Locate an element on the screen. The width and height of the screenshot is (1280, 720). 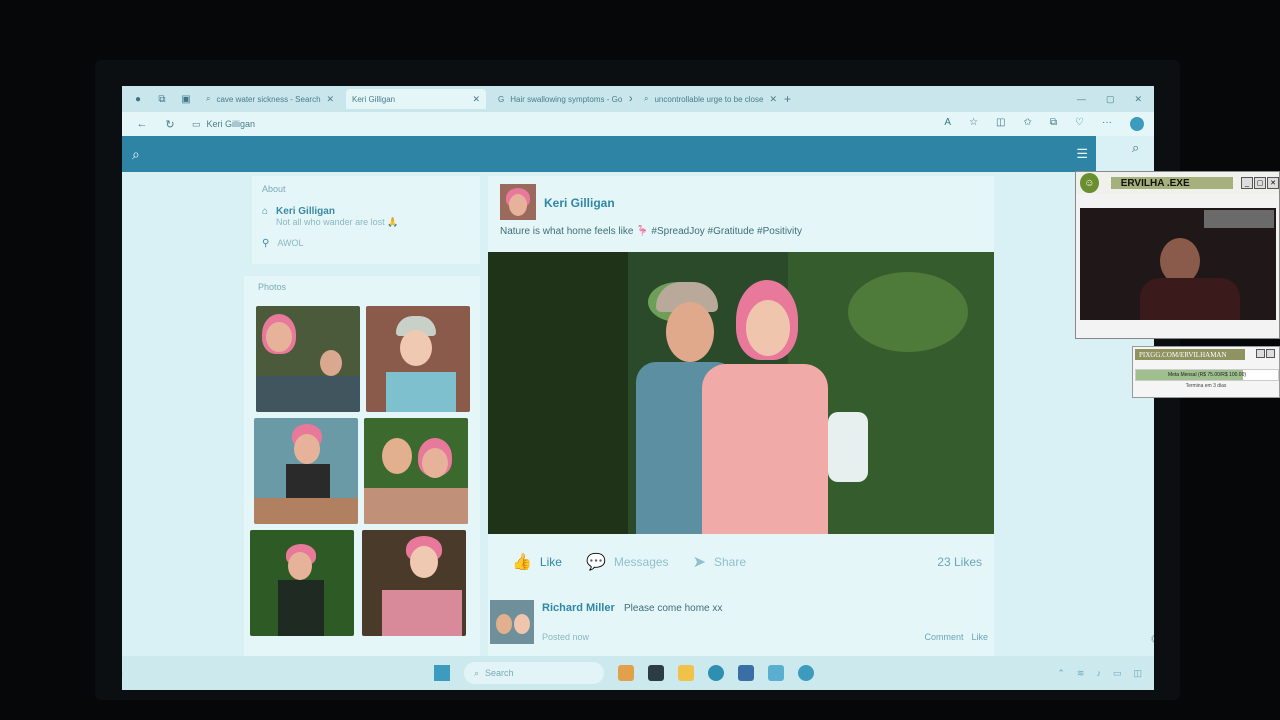
tab-uncontrollable-urge: ⌕ uncontrollable urge to be close ✕ is located at coordinates (708, 99).